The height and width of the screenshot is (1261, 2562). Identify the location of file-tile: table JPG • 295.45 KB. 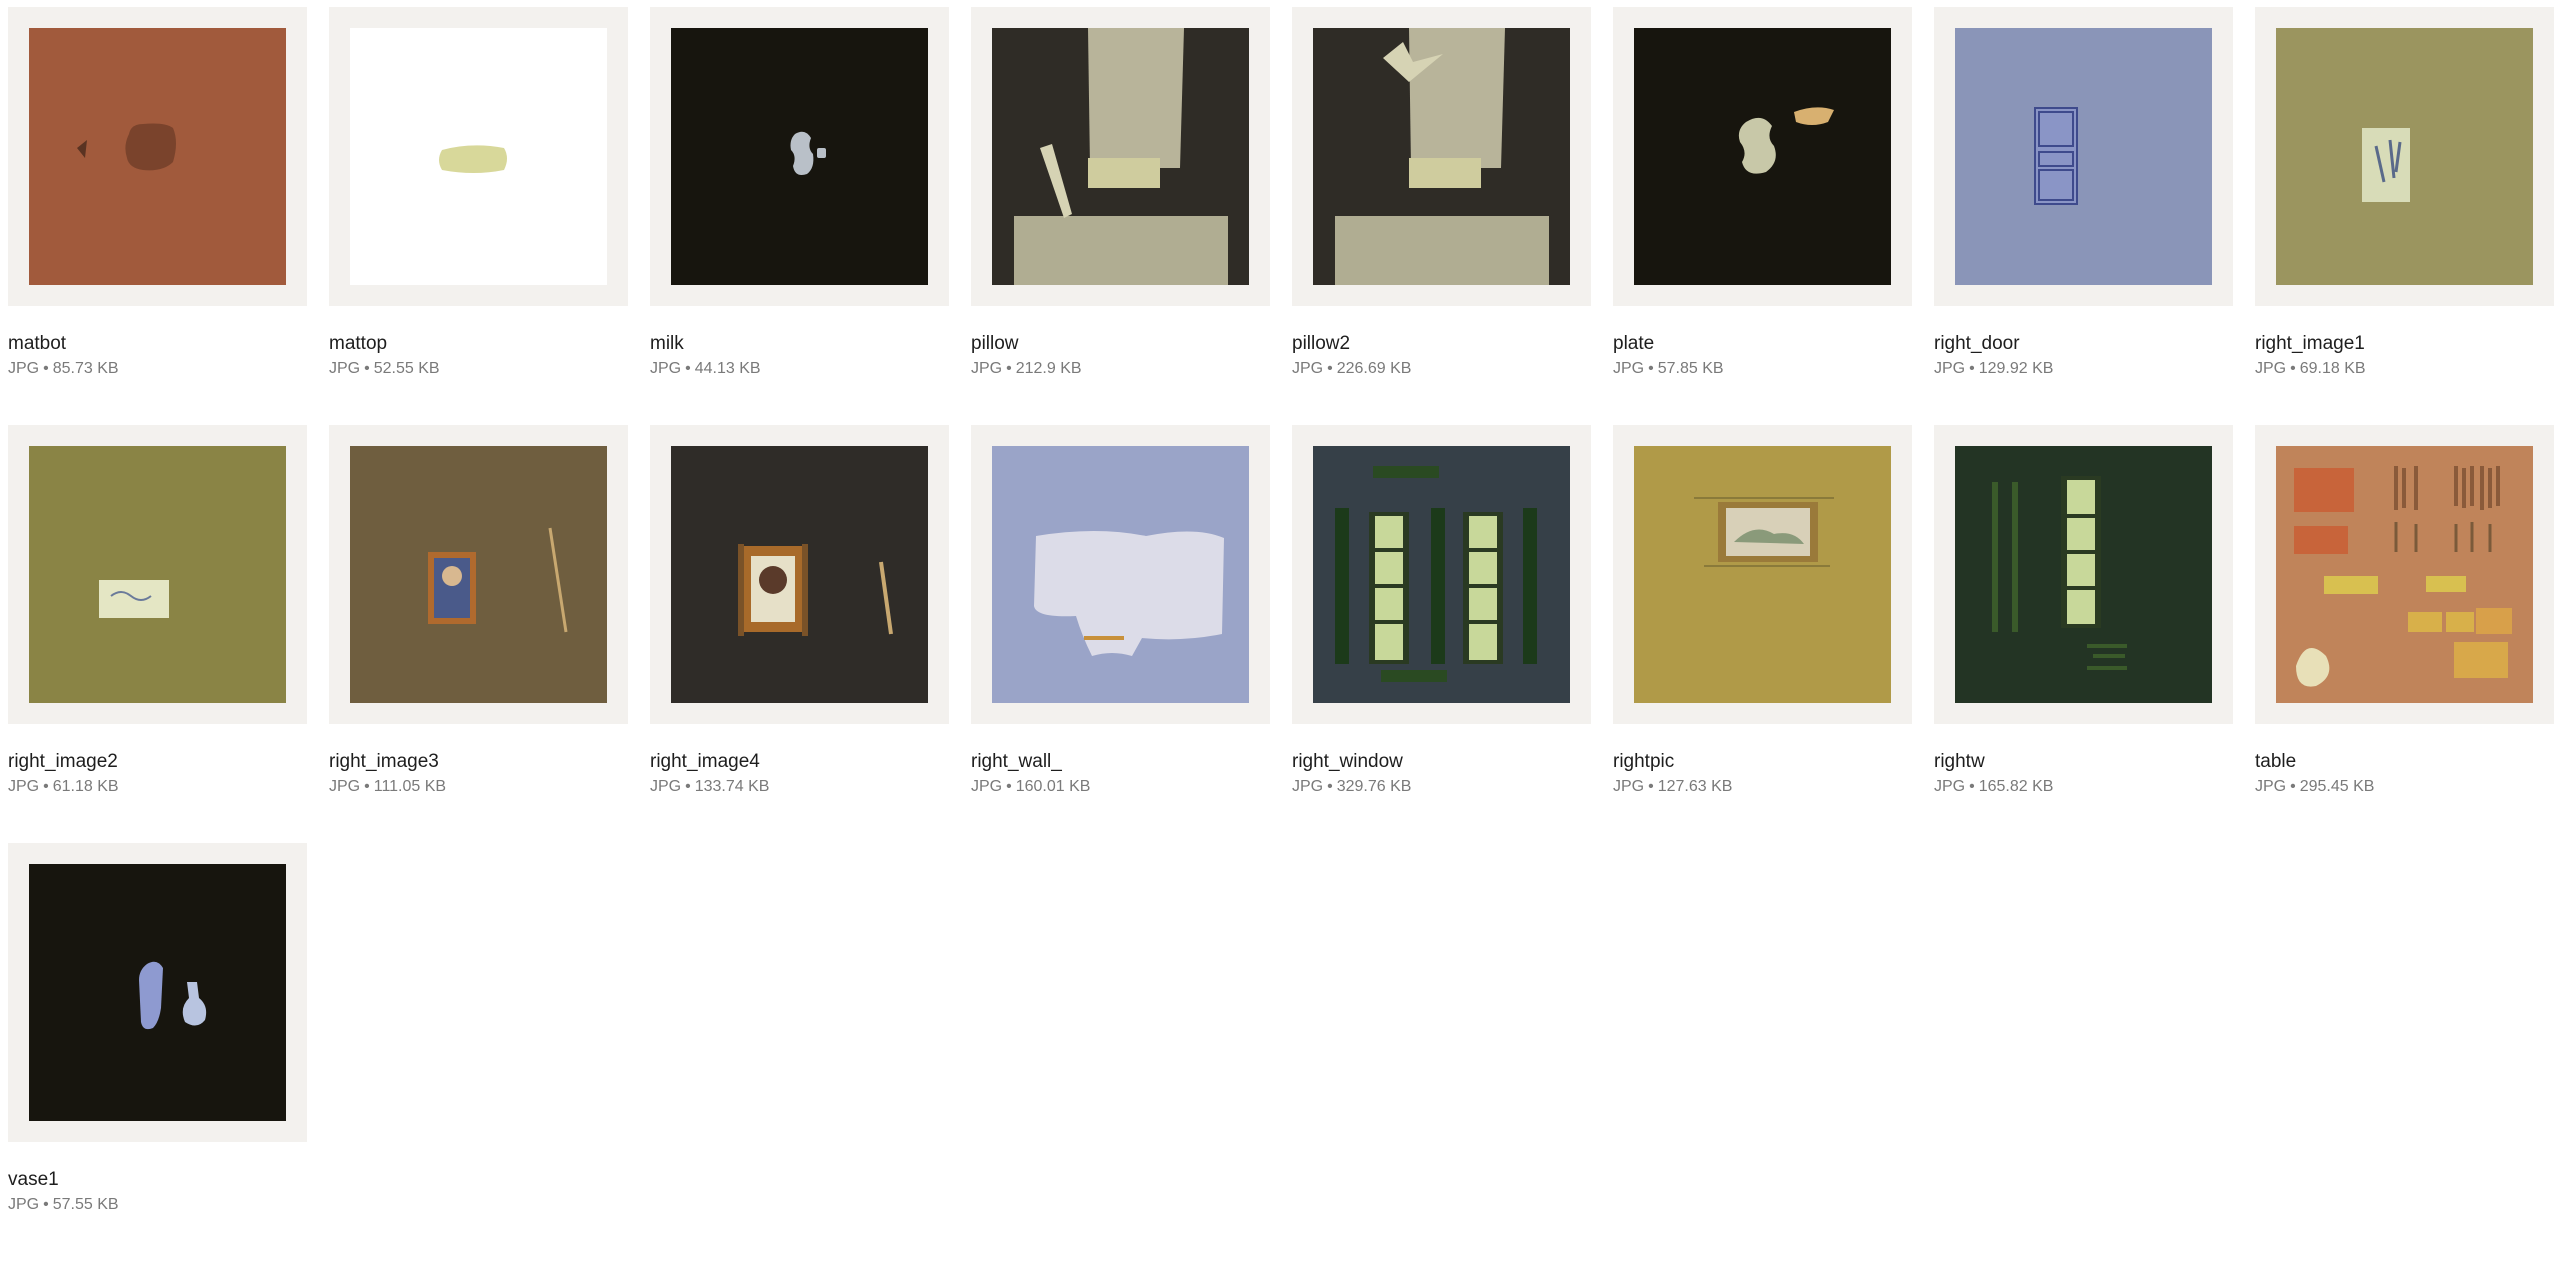
(2404, 634).